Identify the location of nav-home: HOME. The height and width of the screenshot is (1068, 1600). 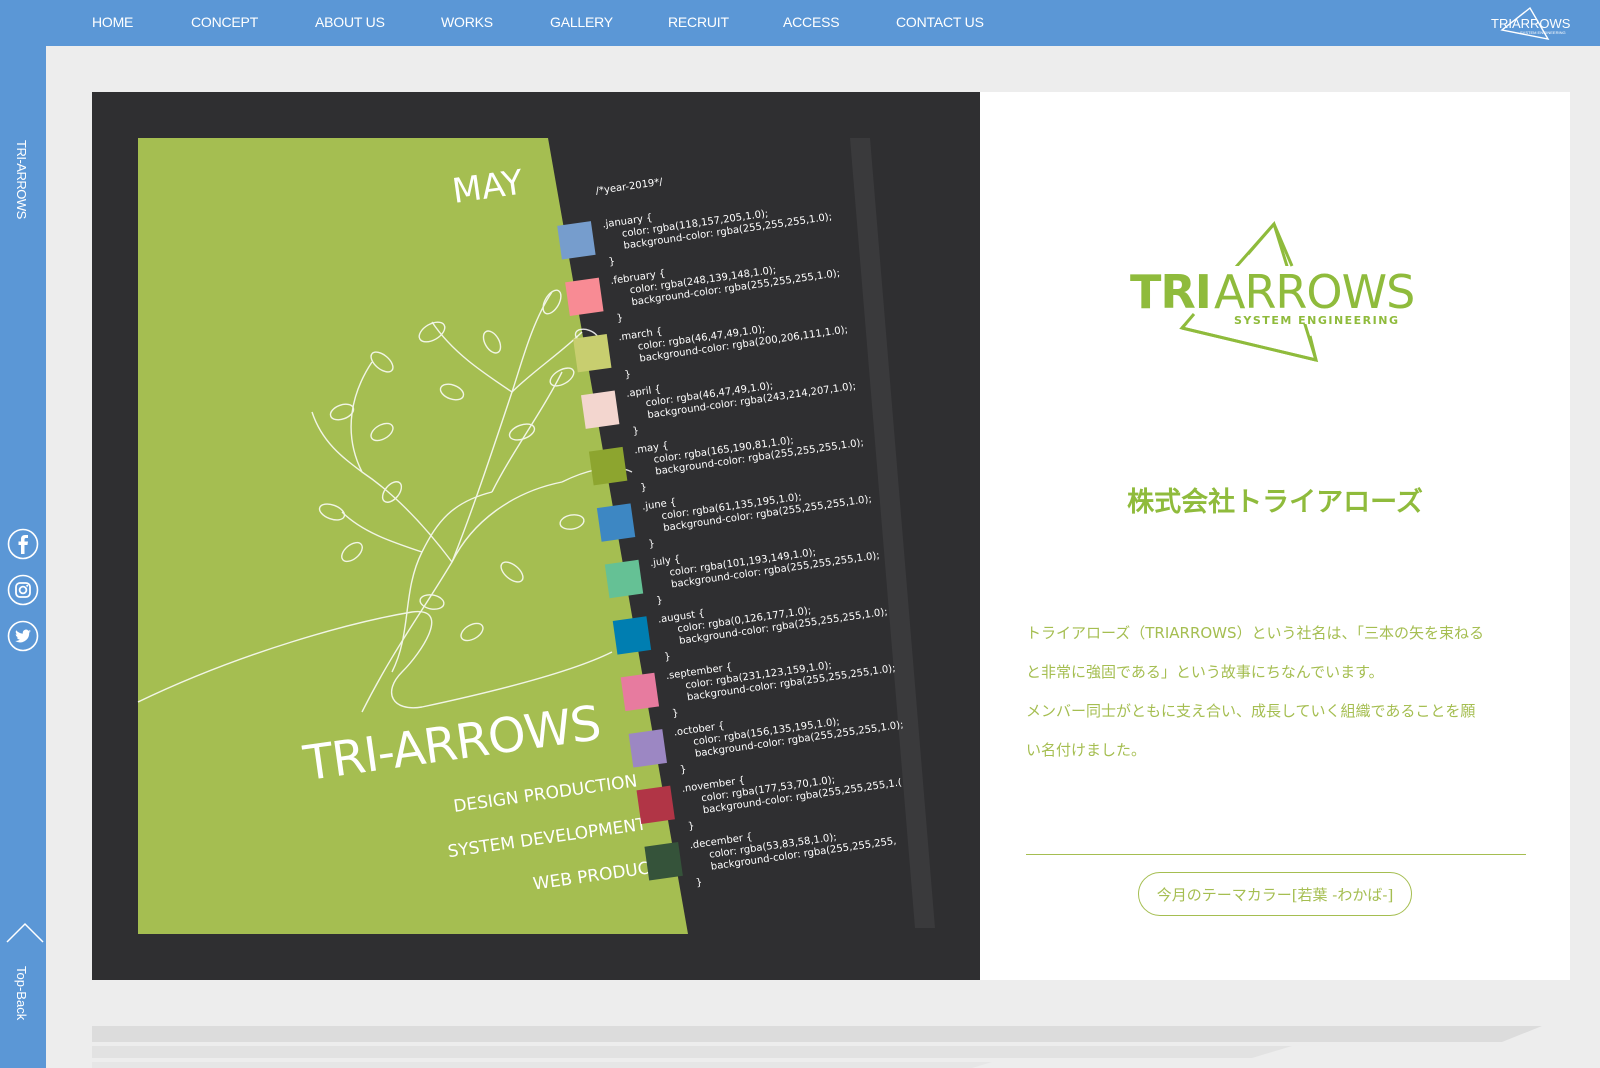
(112, 22).